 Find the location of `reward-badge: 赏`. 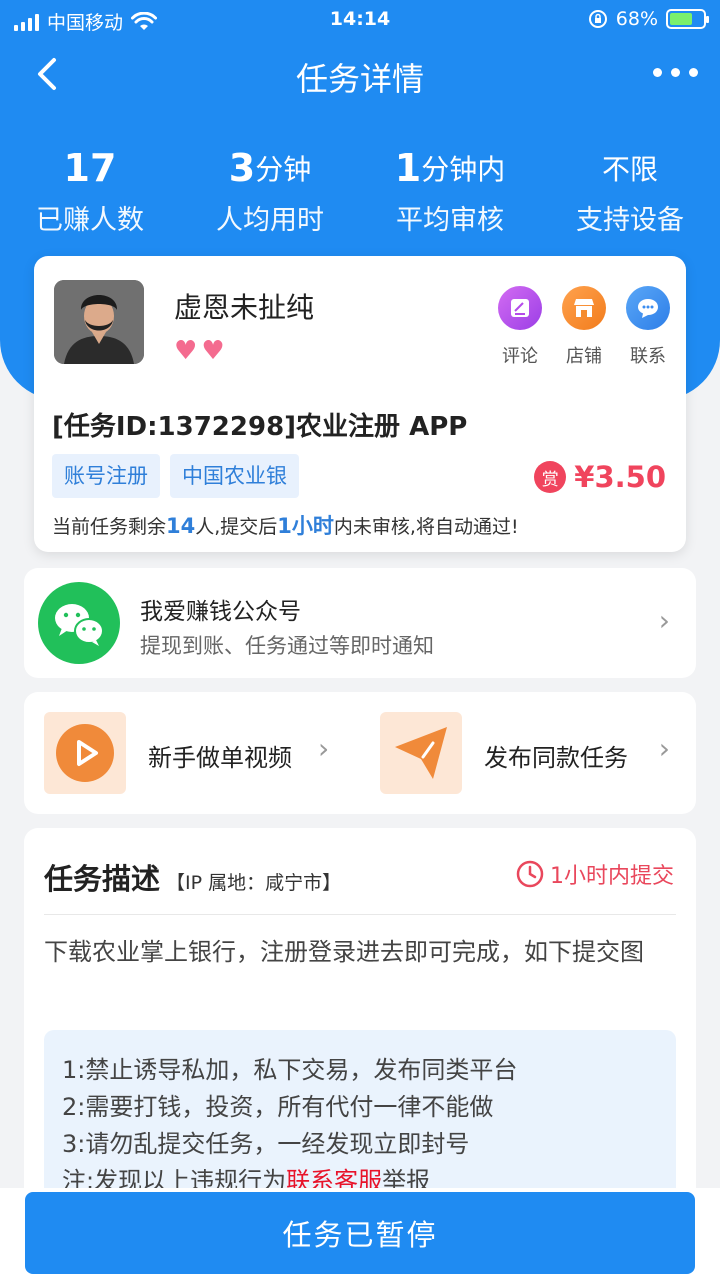

reward-badge: 赏 is located at coordinates (550, 477).